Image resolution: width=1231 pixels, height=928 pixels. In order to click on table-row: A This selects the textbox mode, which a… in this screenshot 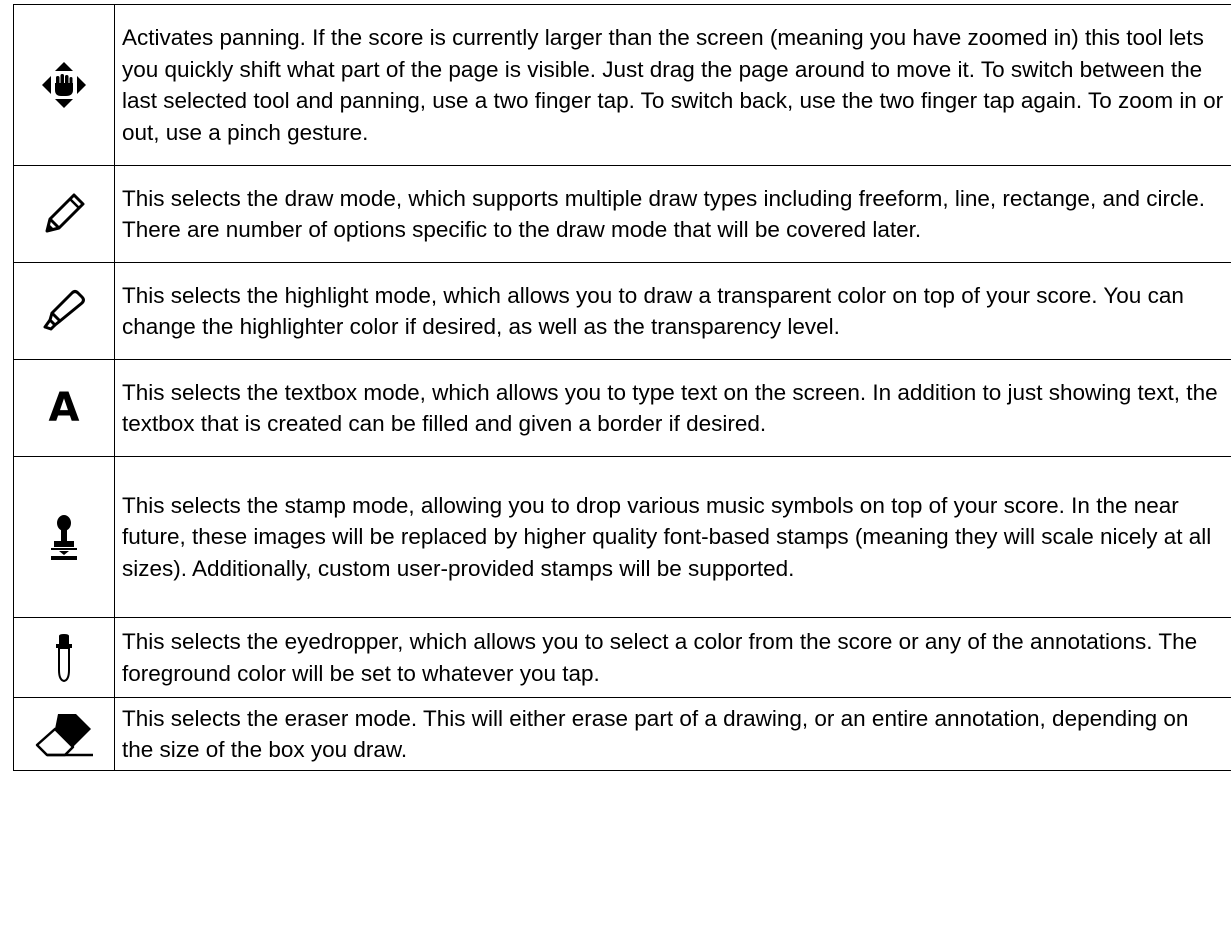, I will do `click(622, 408)`.